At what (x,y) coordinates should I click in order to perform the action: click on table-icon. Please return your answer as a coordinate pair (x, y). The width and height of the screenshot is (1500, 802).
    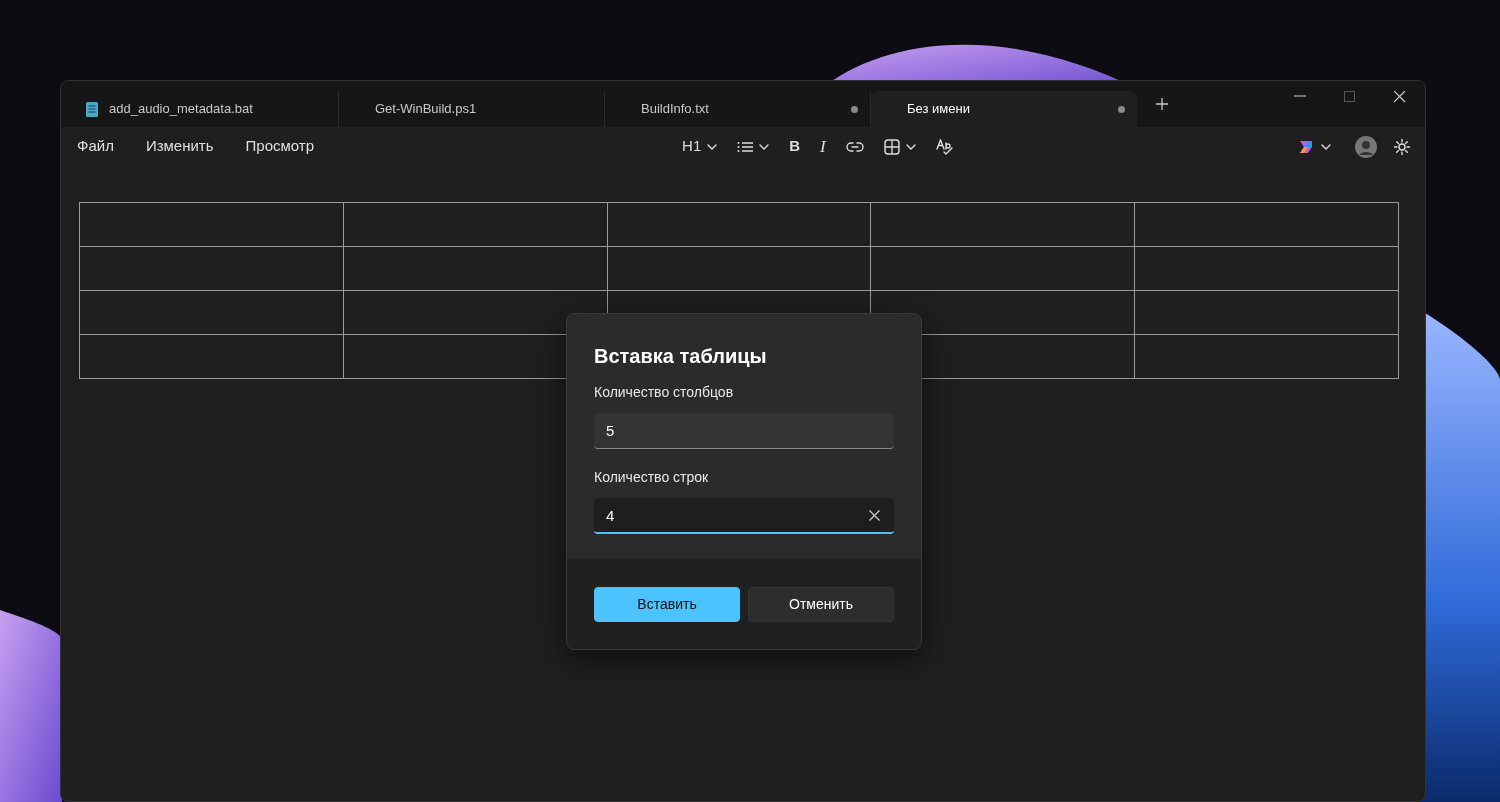
    Looking at the image, I should click on (891, 146).